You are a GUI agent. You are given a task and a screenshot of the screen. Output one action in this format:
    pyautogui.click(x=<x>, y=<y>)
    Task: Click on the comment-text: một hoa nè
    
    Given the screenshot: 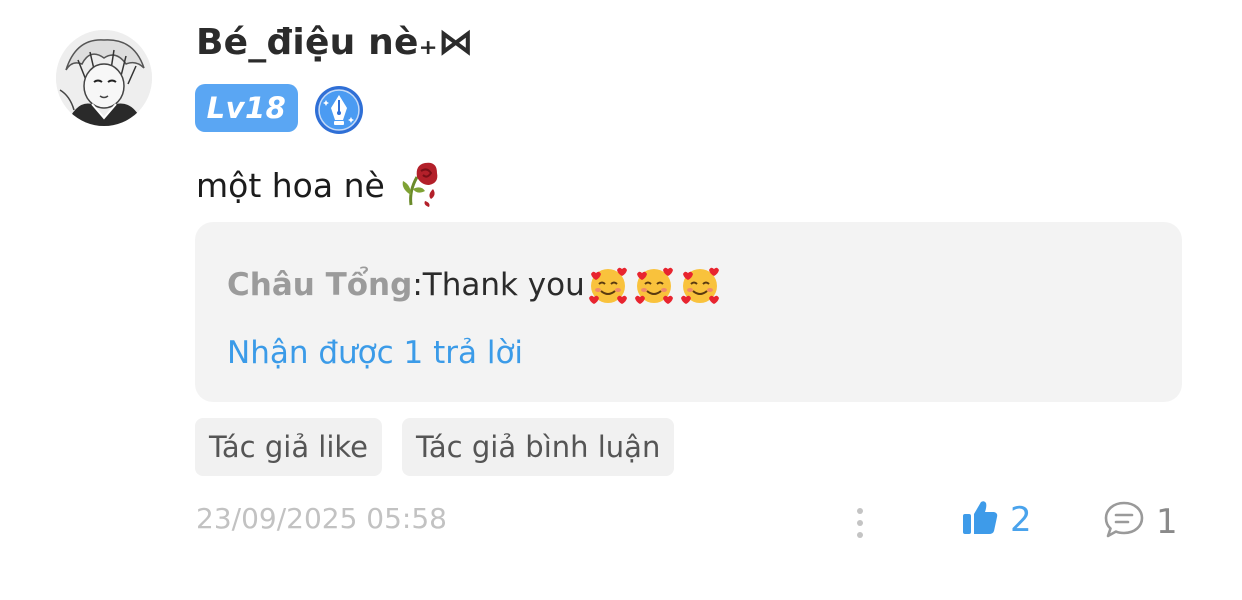 What is the action you would take?
    pyautogui.click(x=321, y=185)
    